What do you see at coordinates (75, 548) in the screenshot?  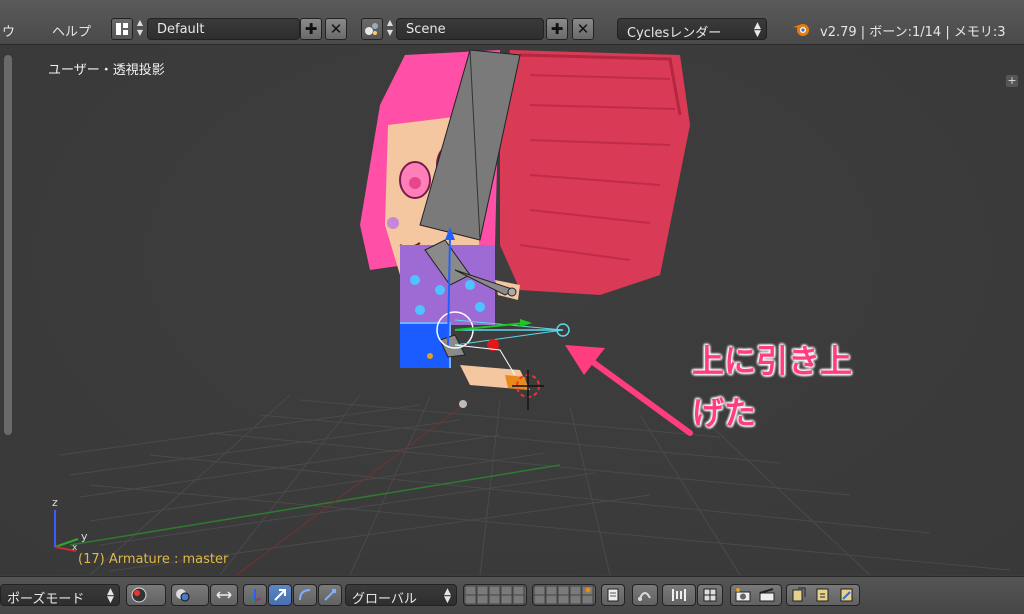 I see `axis-x-label: x` at bounding box center [75, 548].